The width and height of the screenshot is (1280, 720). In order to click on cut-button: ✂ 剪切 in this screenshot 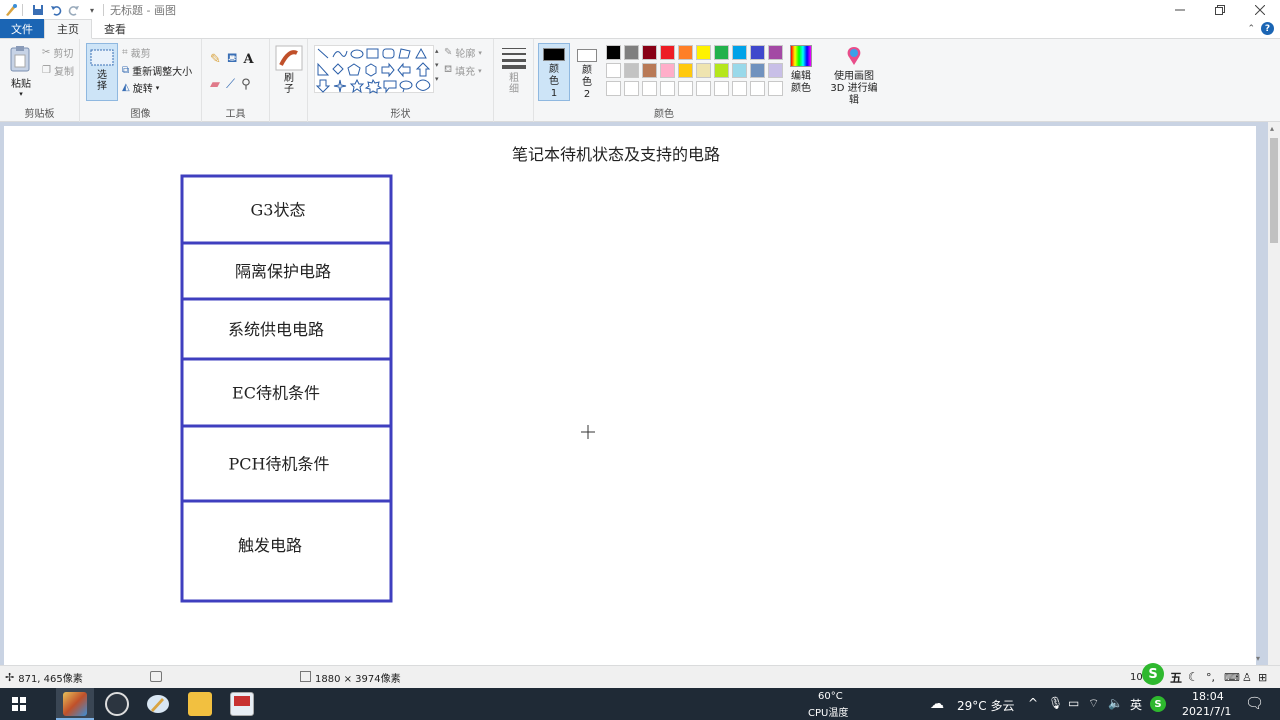, I will do `click(57, 52)`.